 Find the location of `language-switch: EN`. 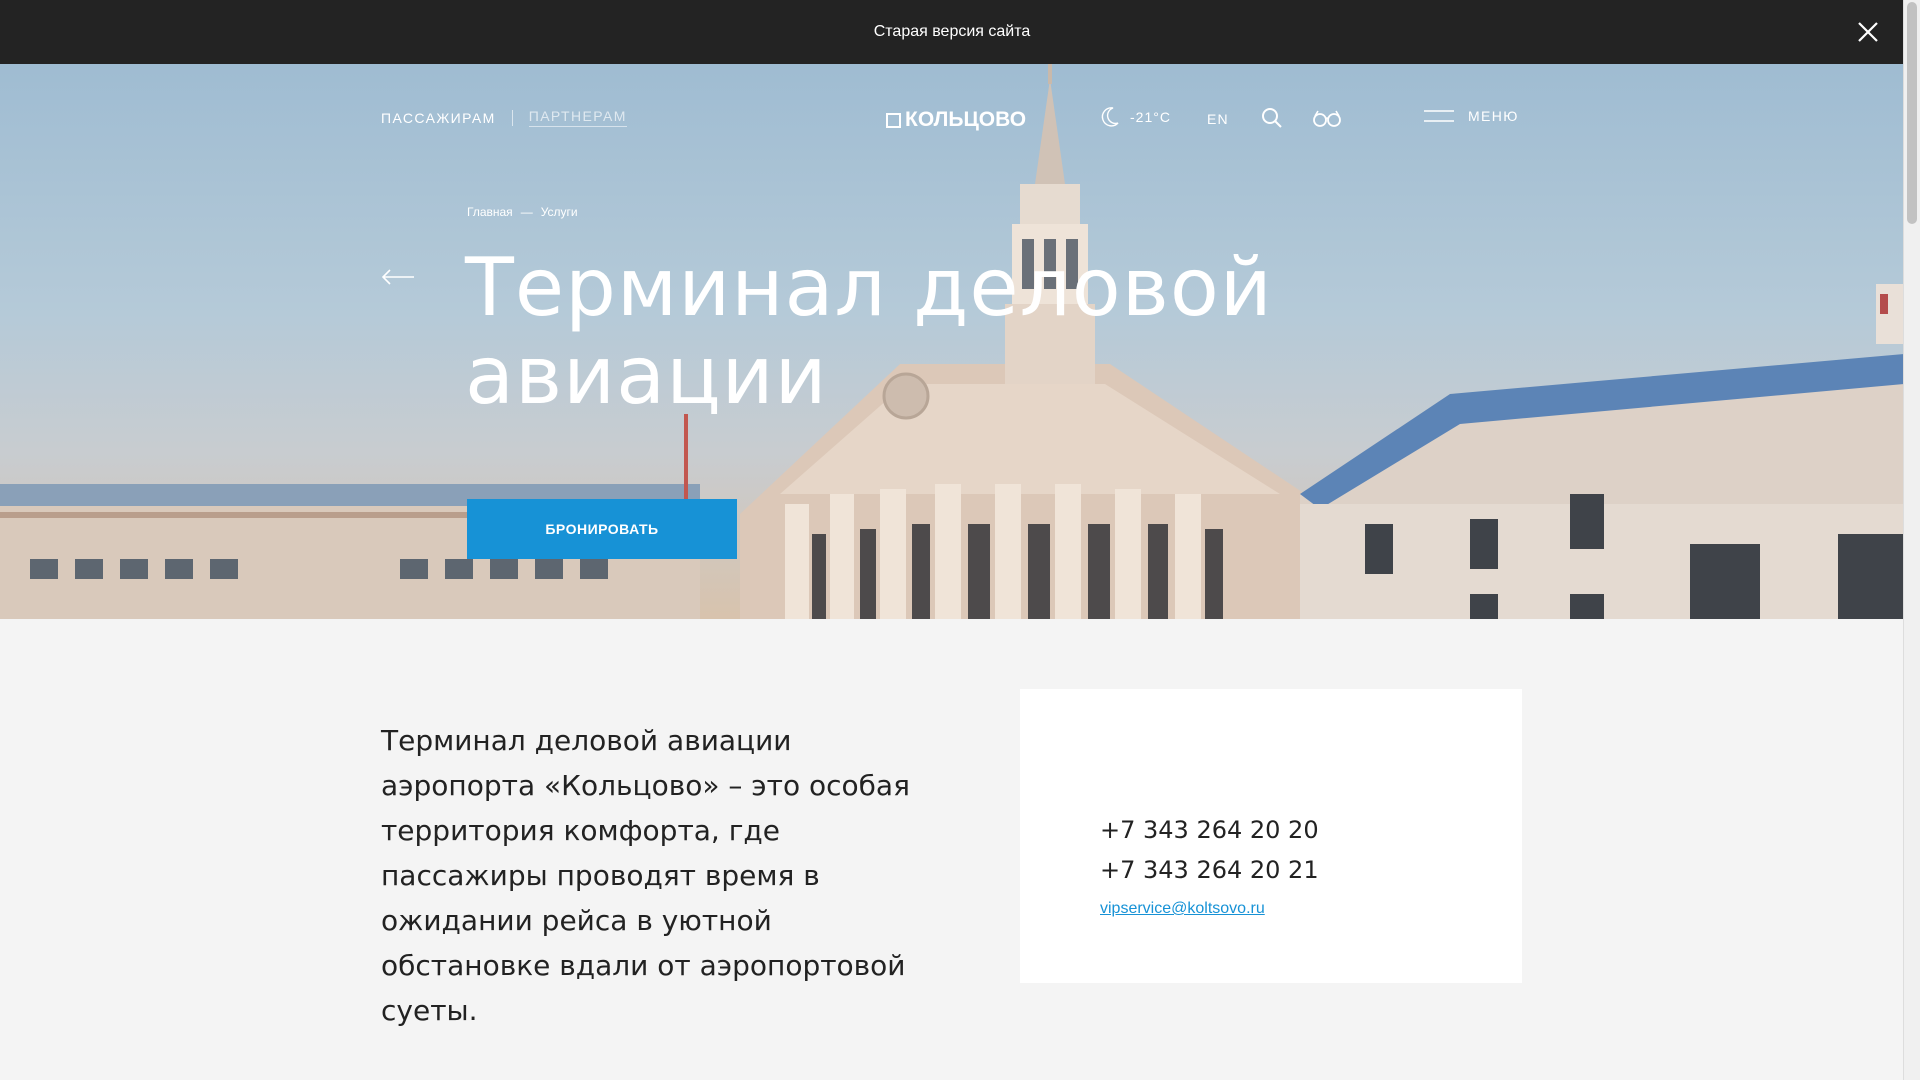

language-switch: EN is located at coordinates (1218, 119).